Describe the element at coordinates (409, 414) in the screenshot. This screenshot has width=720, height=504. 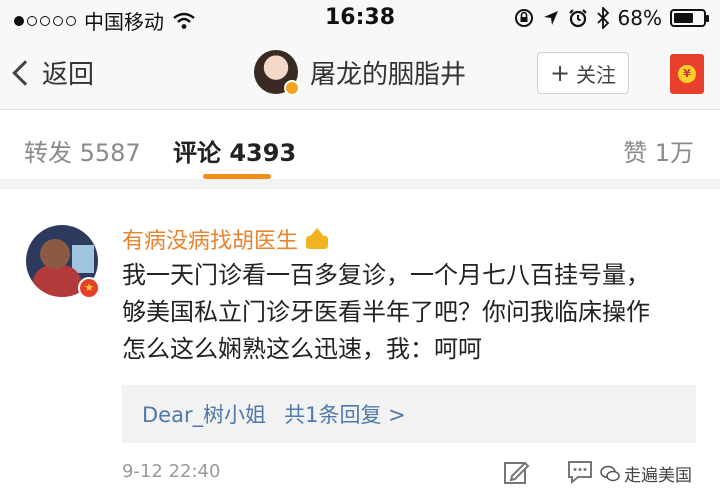
I see `reply-preview: Dear_树小姐 共1条回复 >` at that location.